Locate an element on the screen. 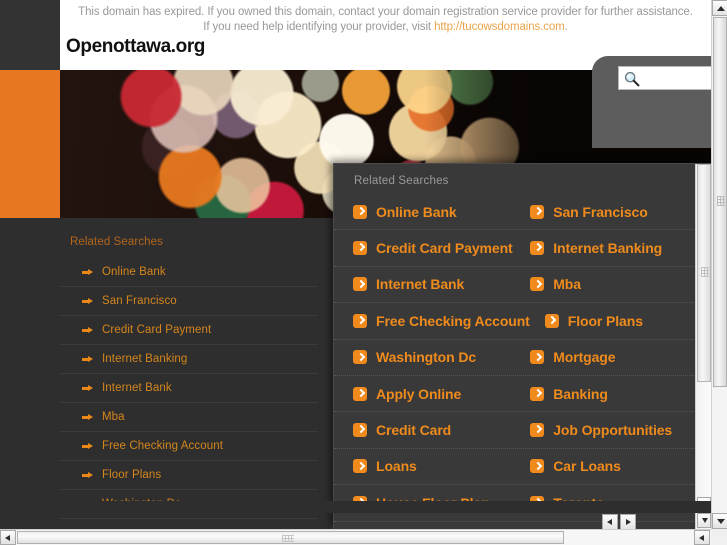 The image size is (727, 545). table-row: Credit Card Payment Internet Banking is located at coordinates (515, 248).